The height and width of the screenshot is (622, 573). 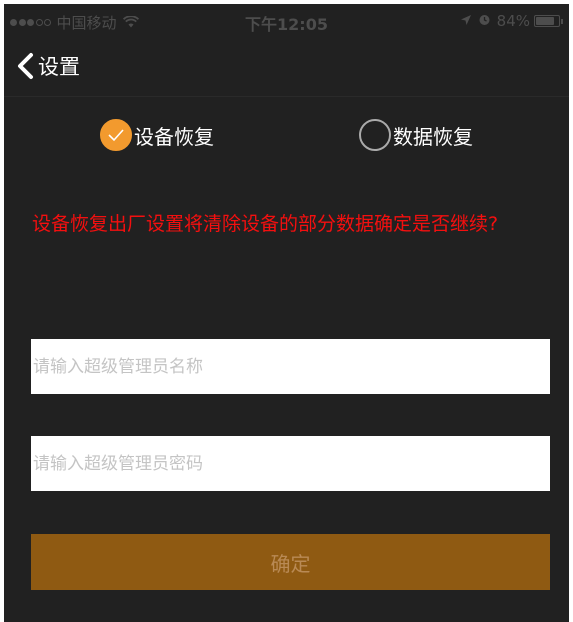 I want to click on battery-percent: 84%, so click(x=513, y=21).